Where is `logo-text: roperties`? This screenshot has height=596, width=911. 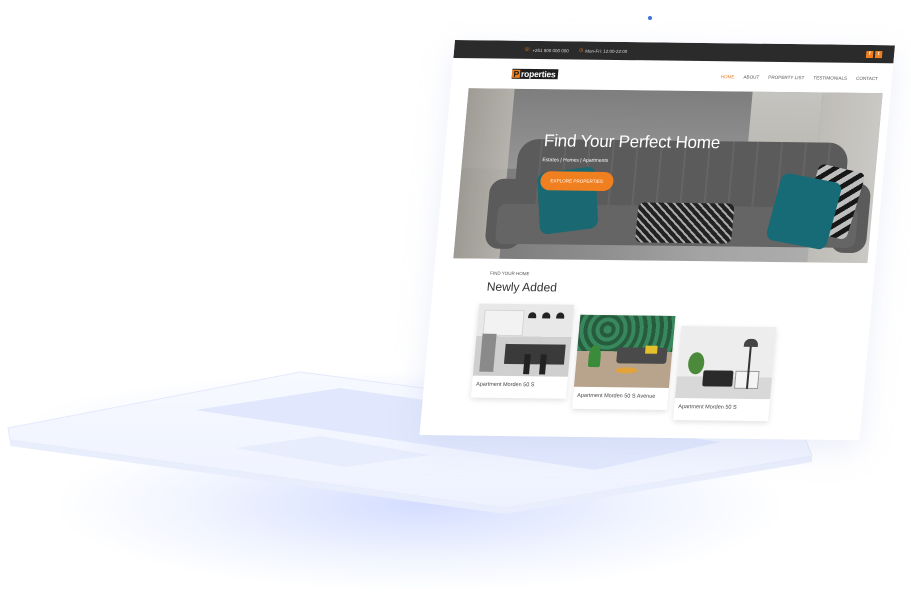
logo-text: roperties is located at coordinates (538, 73).